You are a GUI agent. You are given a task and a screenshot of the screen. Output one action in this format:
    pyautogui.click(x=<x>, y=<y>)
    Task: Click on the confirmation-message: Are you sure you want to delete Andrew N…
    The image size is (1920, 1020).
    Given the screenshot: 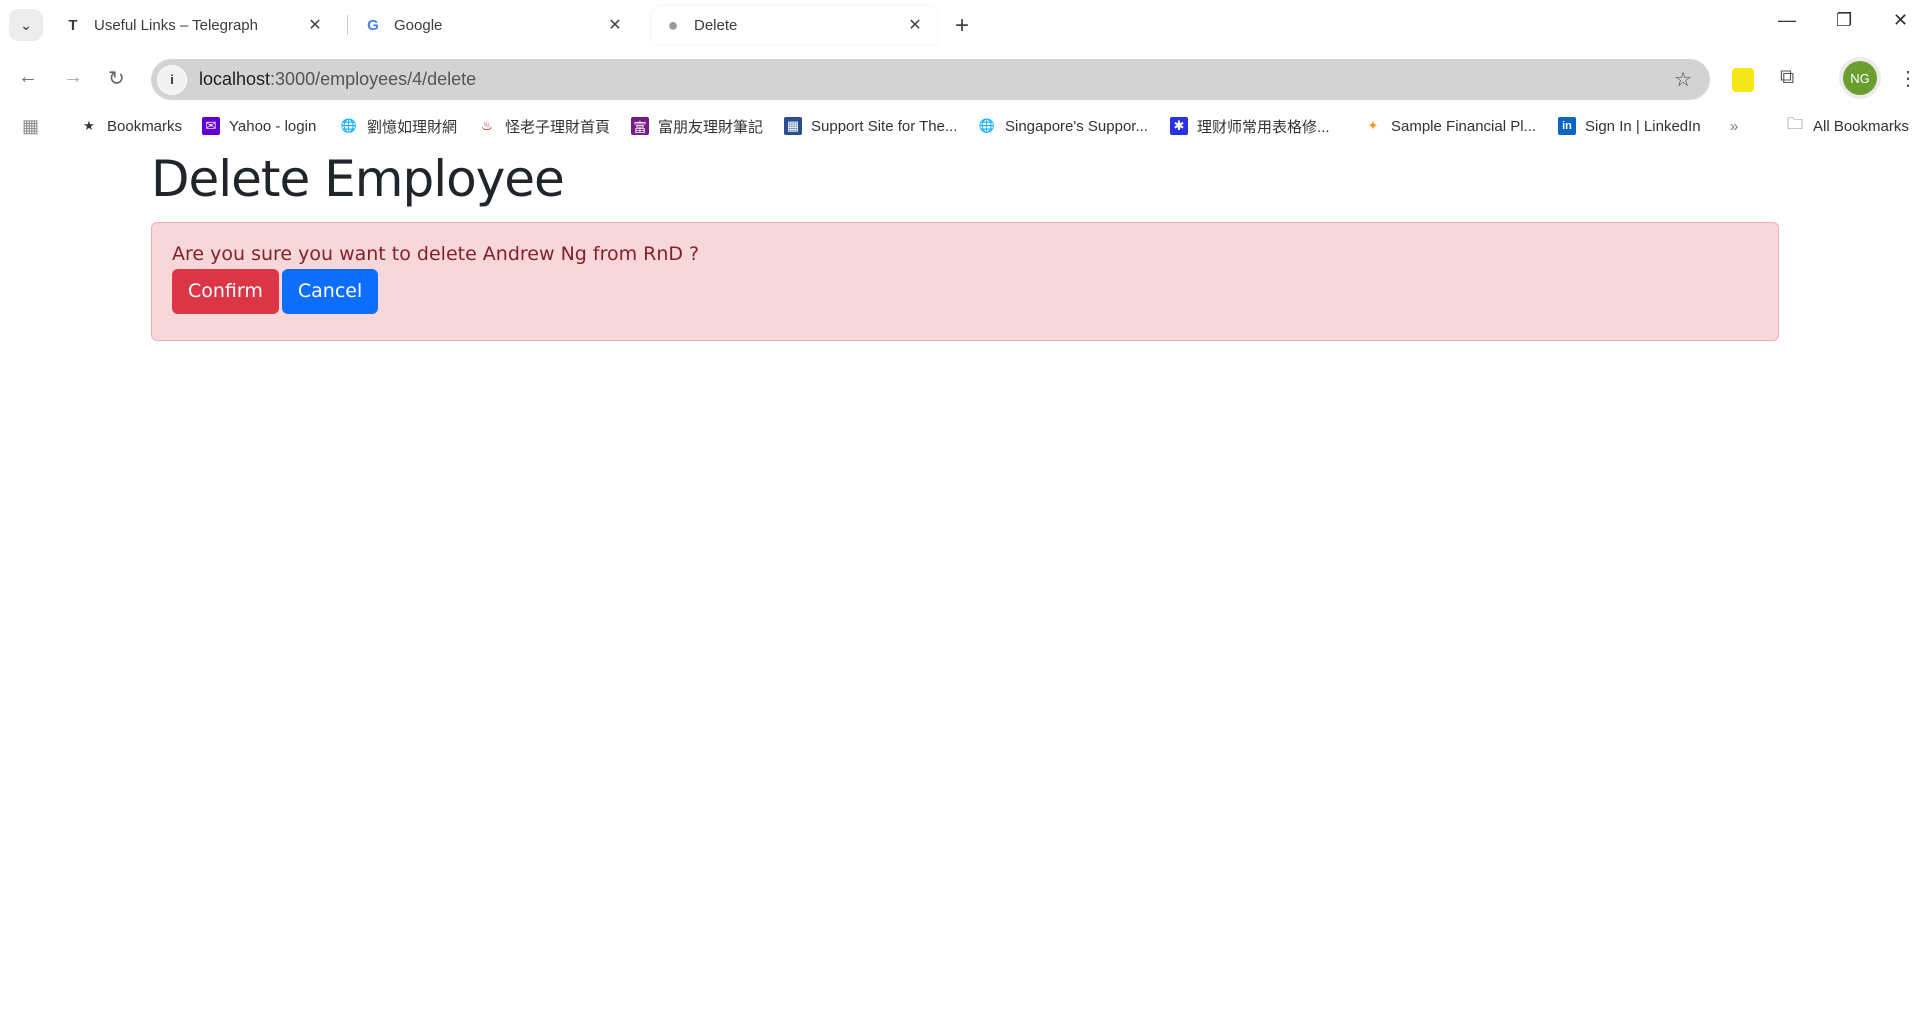 What is the action you would take?
    pyautogui.click(x=436, y=254)
    